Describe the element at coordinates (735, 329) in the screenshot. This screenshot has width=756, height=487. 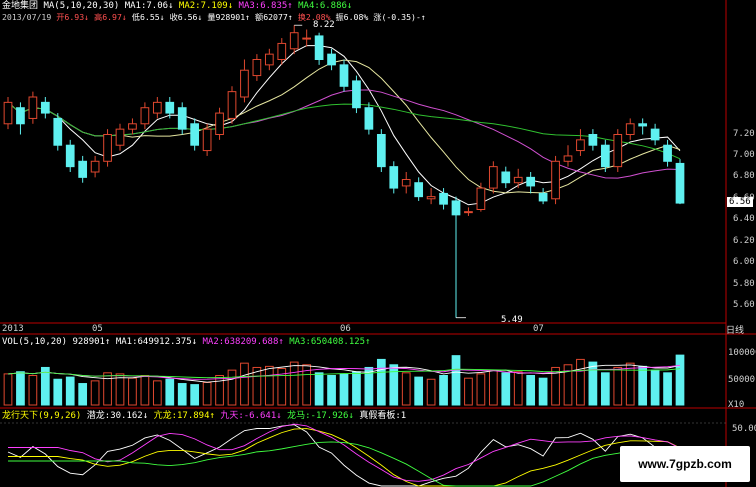
I see `period-label: 日线` at that location.